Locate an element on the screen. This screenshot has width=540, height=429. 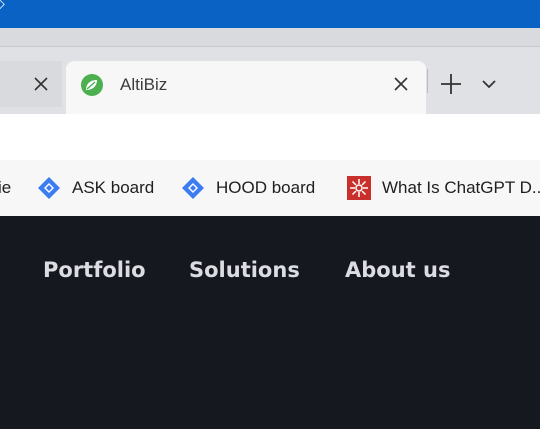
bookmark-label: ie is located at coordinates (6, 187).